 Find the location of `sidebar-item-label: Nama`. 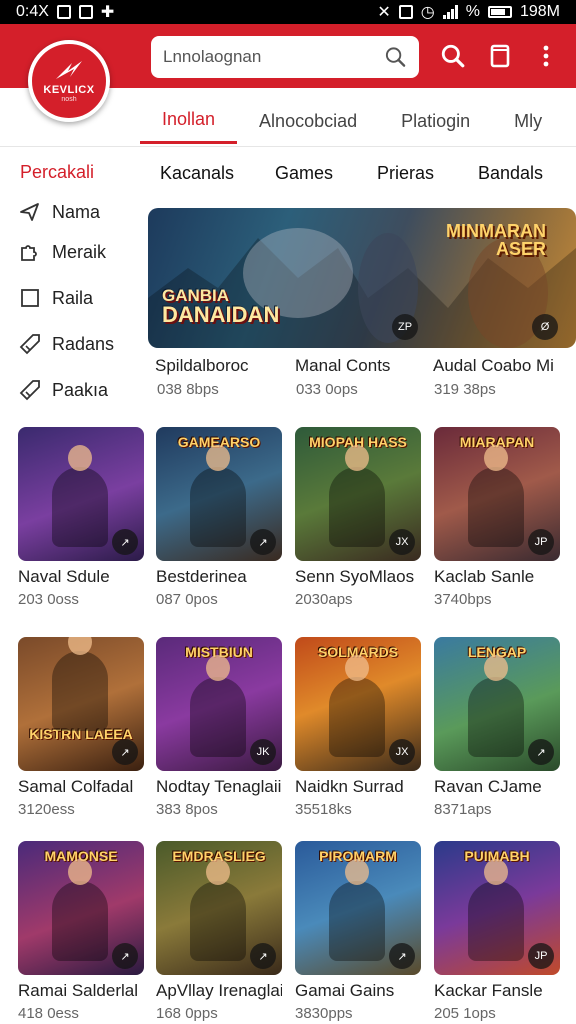

sidebar-item-label: Nama is located at coordinates (76, 211).